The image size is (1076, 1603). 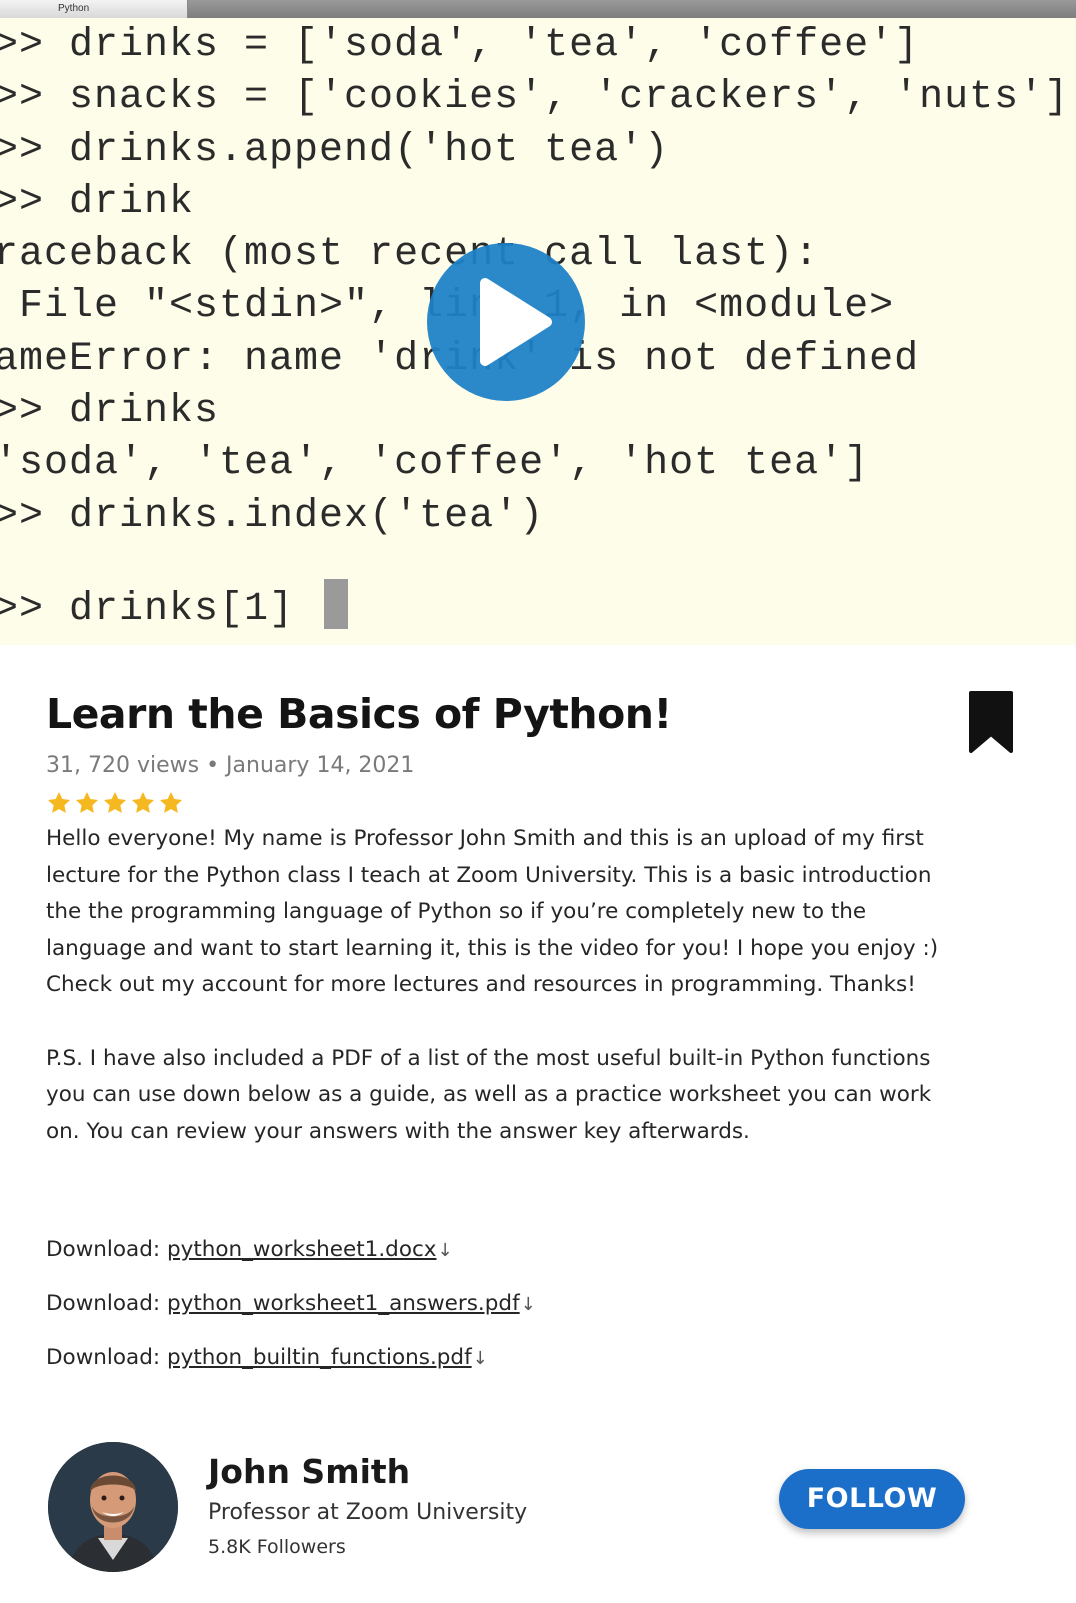 I want to click on console-line: 'soda', 'tea', 'coffee', 'hot tea'], so click(x=435, y=464).